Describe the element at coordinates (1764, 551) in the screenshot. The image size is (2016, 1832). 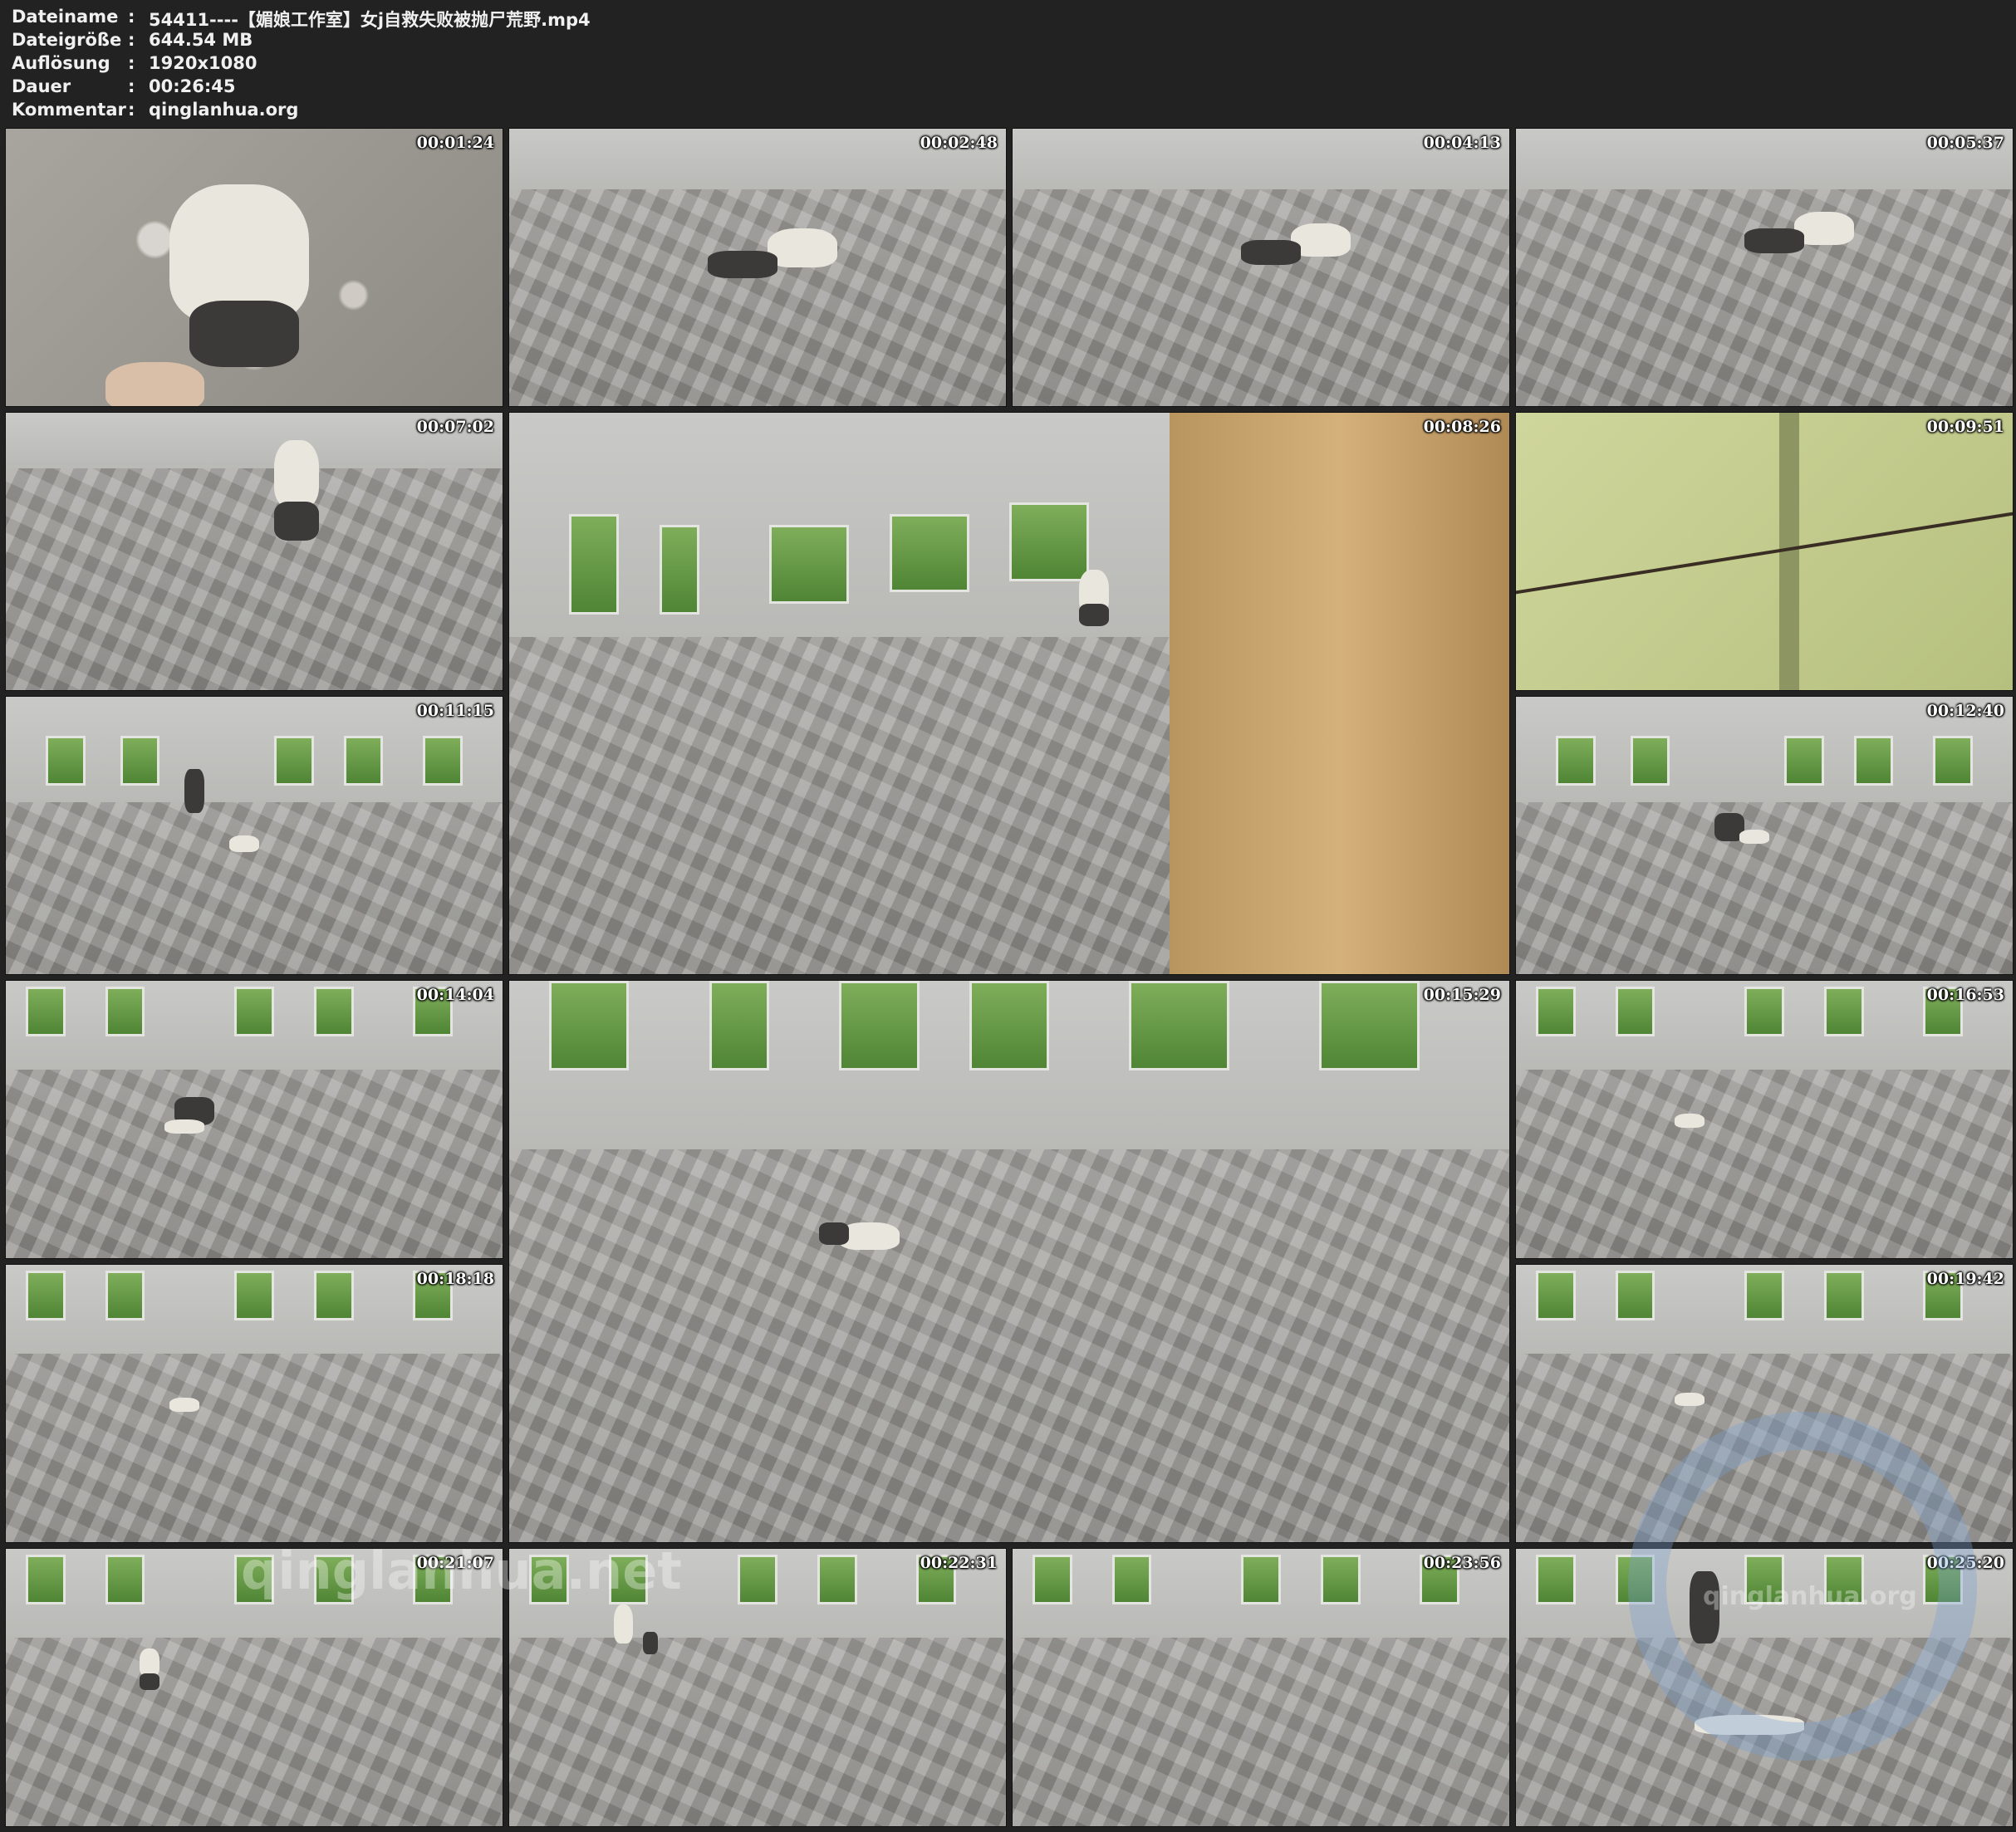
I see `thumbnail-frame: 00:09:51` at that location.